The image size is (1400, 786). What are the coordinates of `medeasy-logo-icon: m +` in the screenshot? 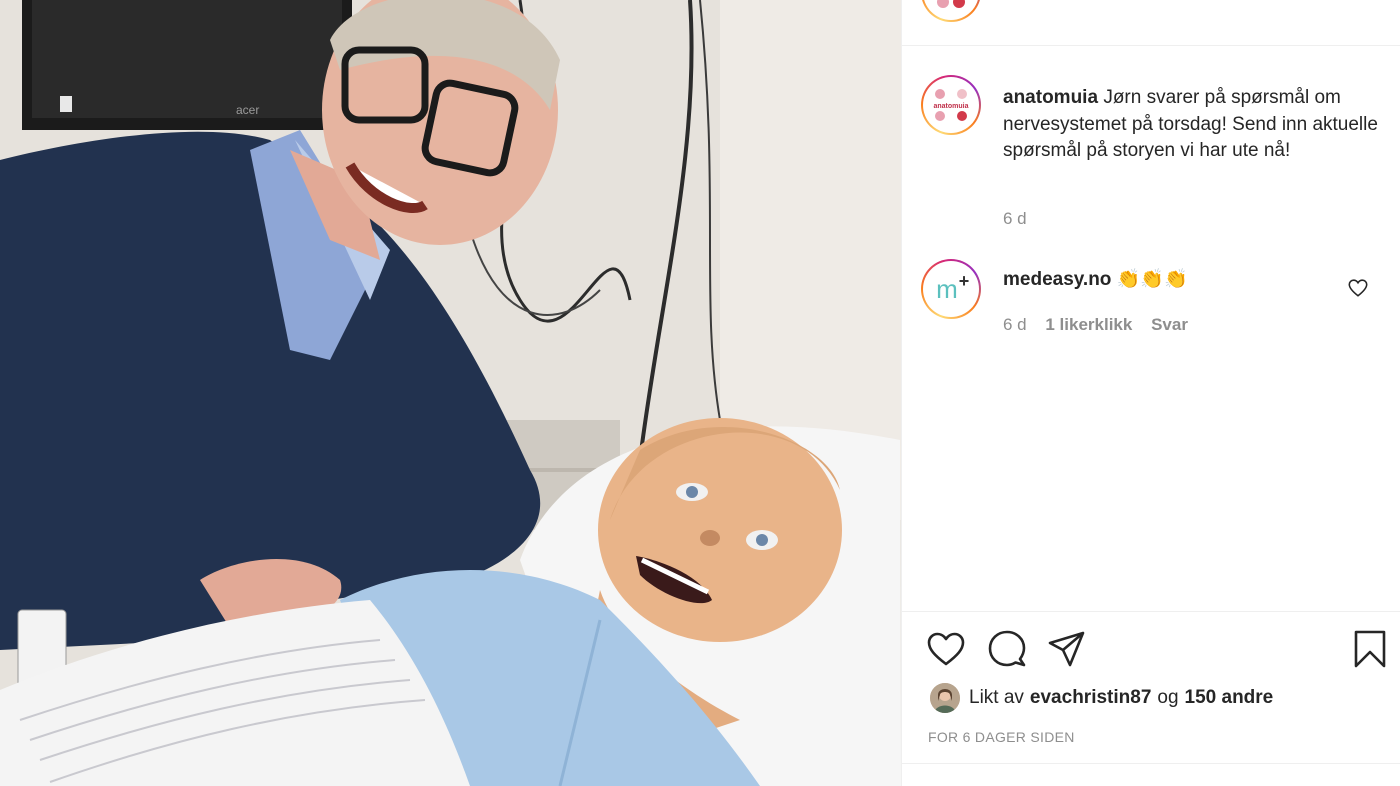 It's located at (953, 287).